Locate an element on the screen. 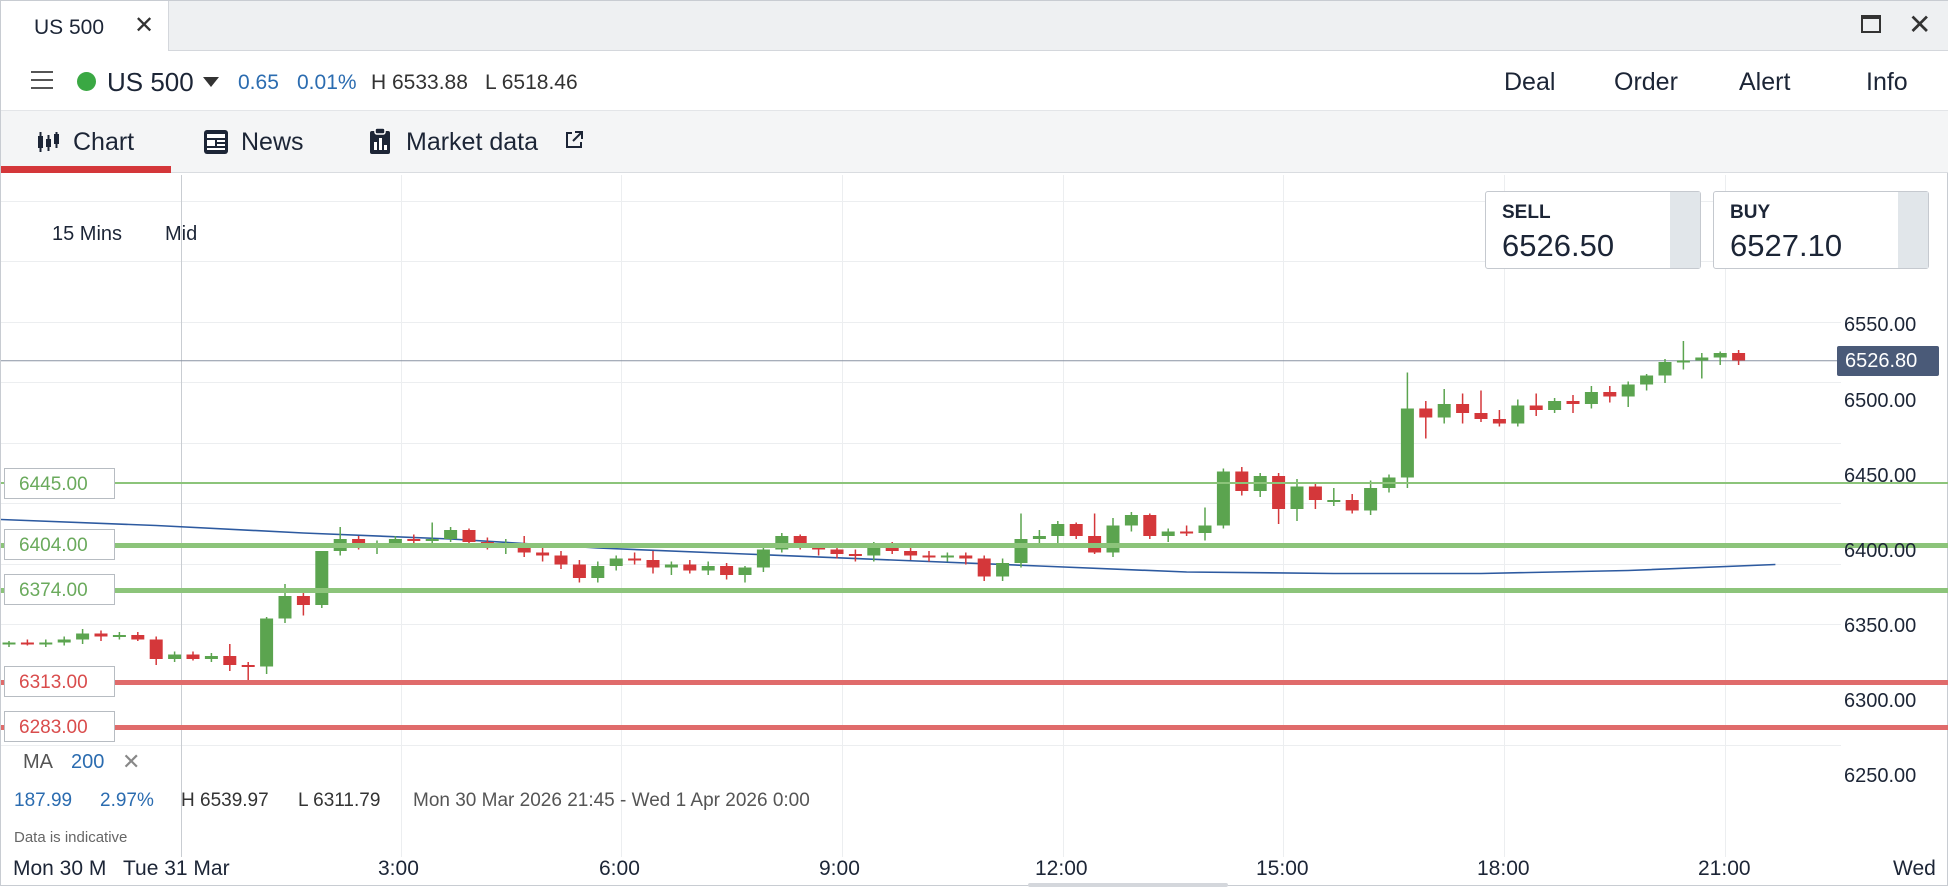  range-low: L 6311.79 is located at coordinates (339, 800).